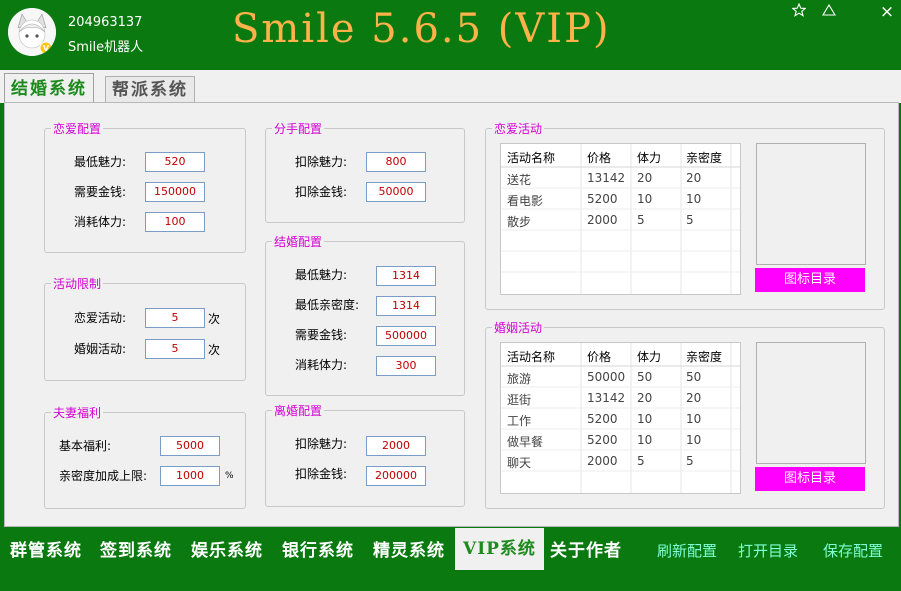  I want to click on base-welfare-label: 基本福利:, so click(85, 446).